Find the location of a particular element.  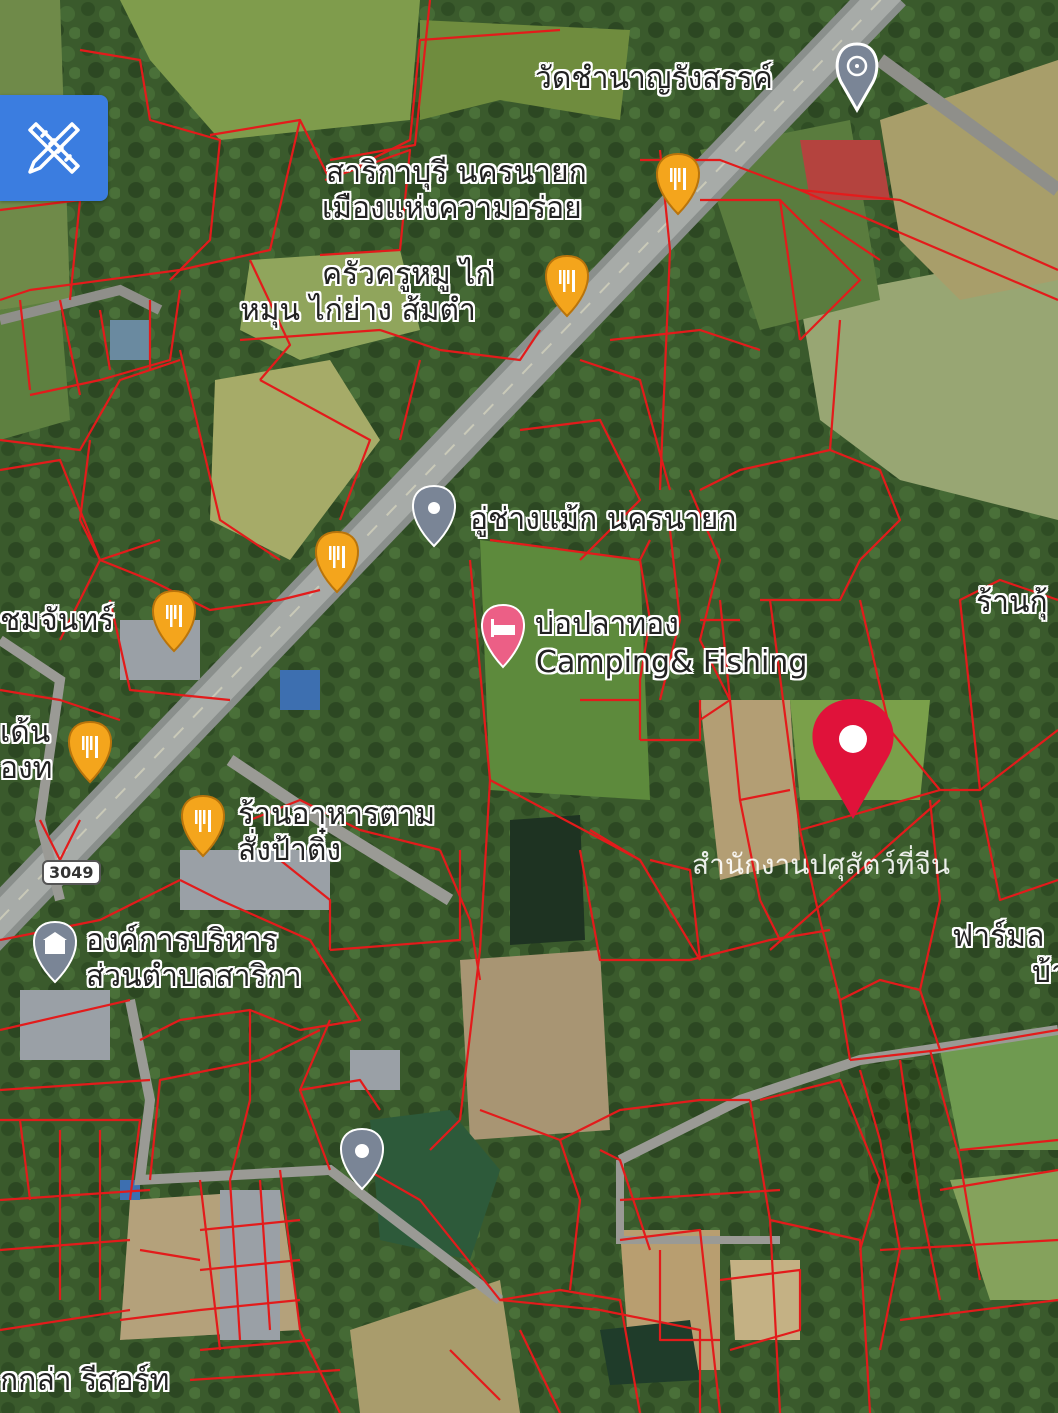

org-label-line1: องค์การบริหาร is located at coordinates (182, 941).